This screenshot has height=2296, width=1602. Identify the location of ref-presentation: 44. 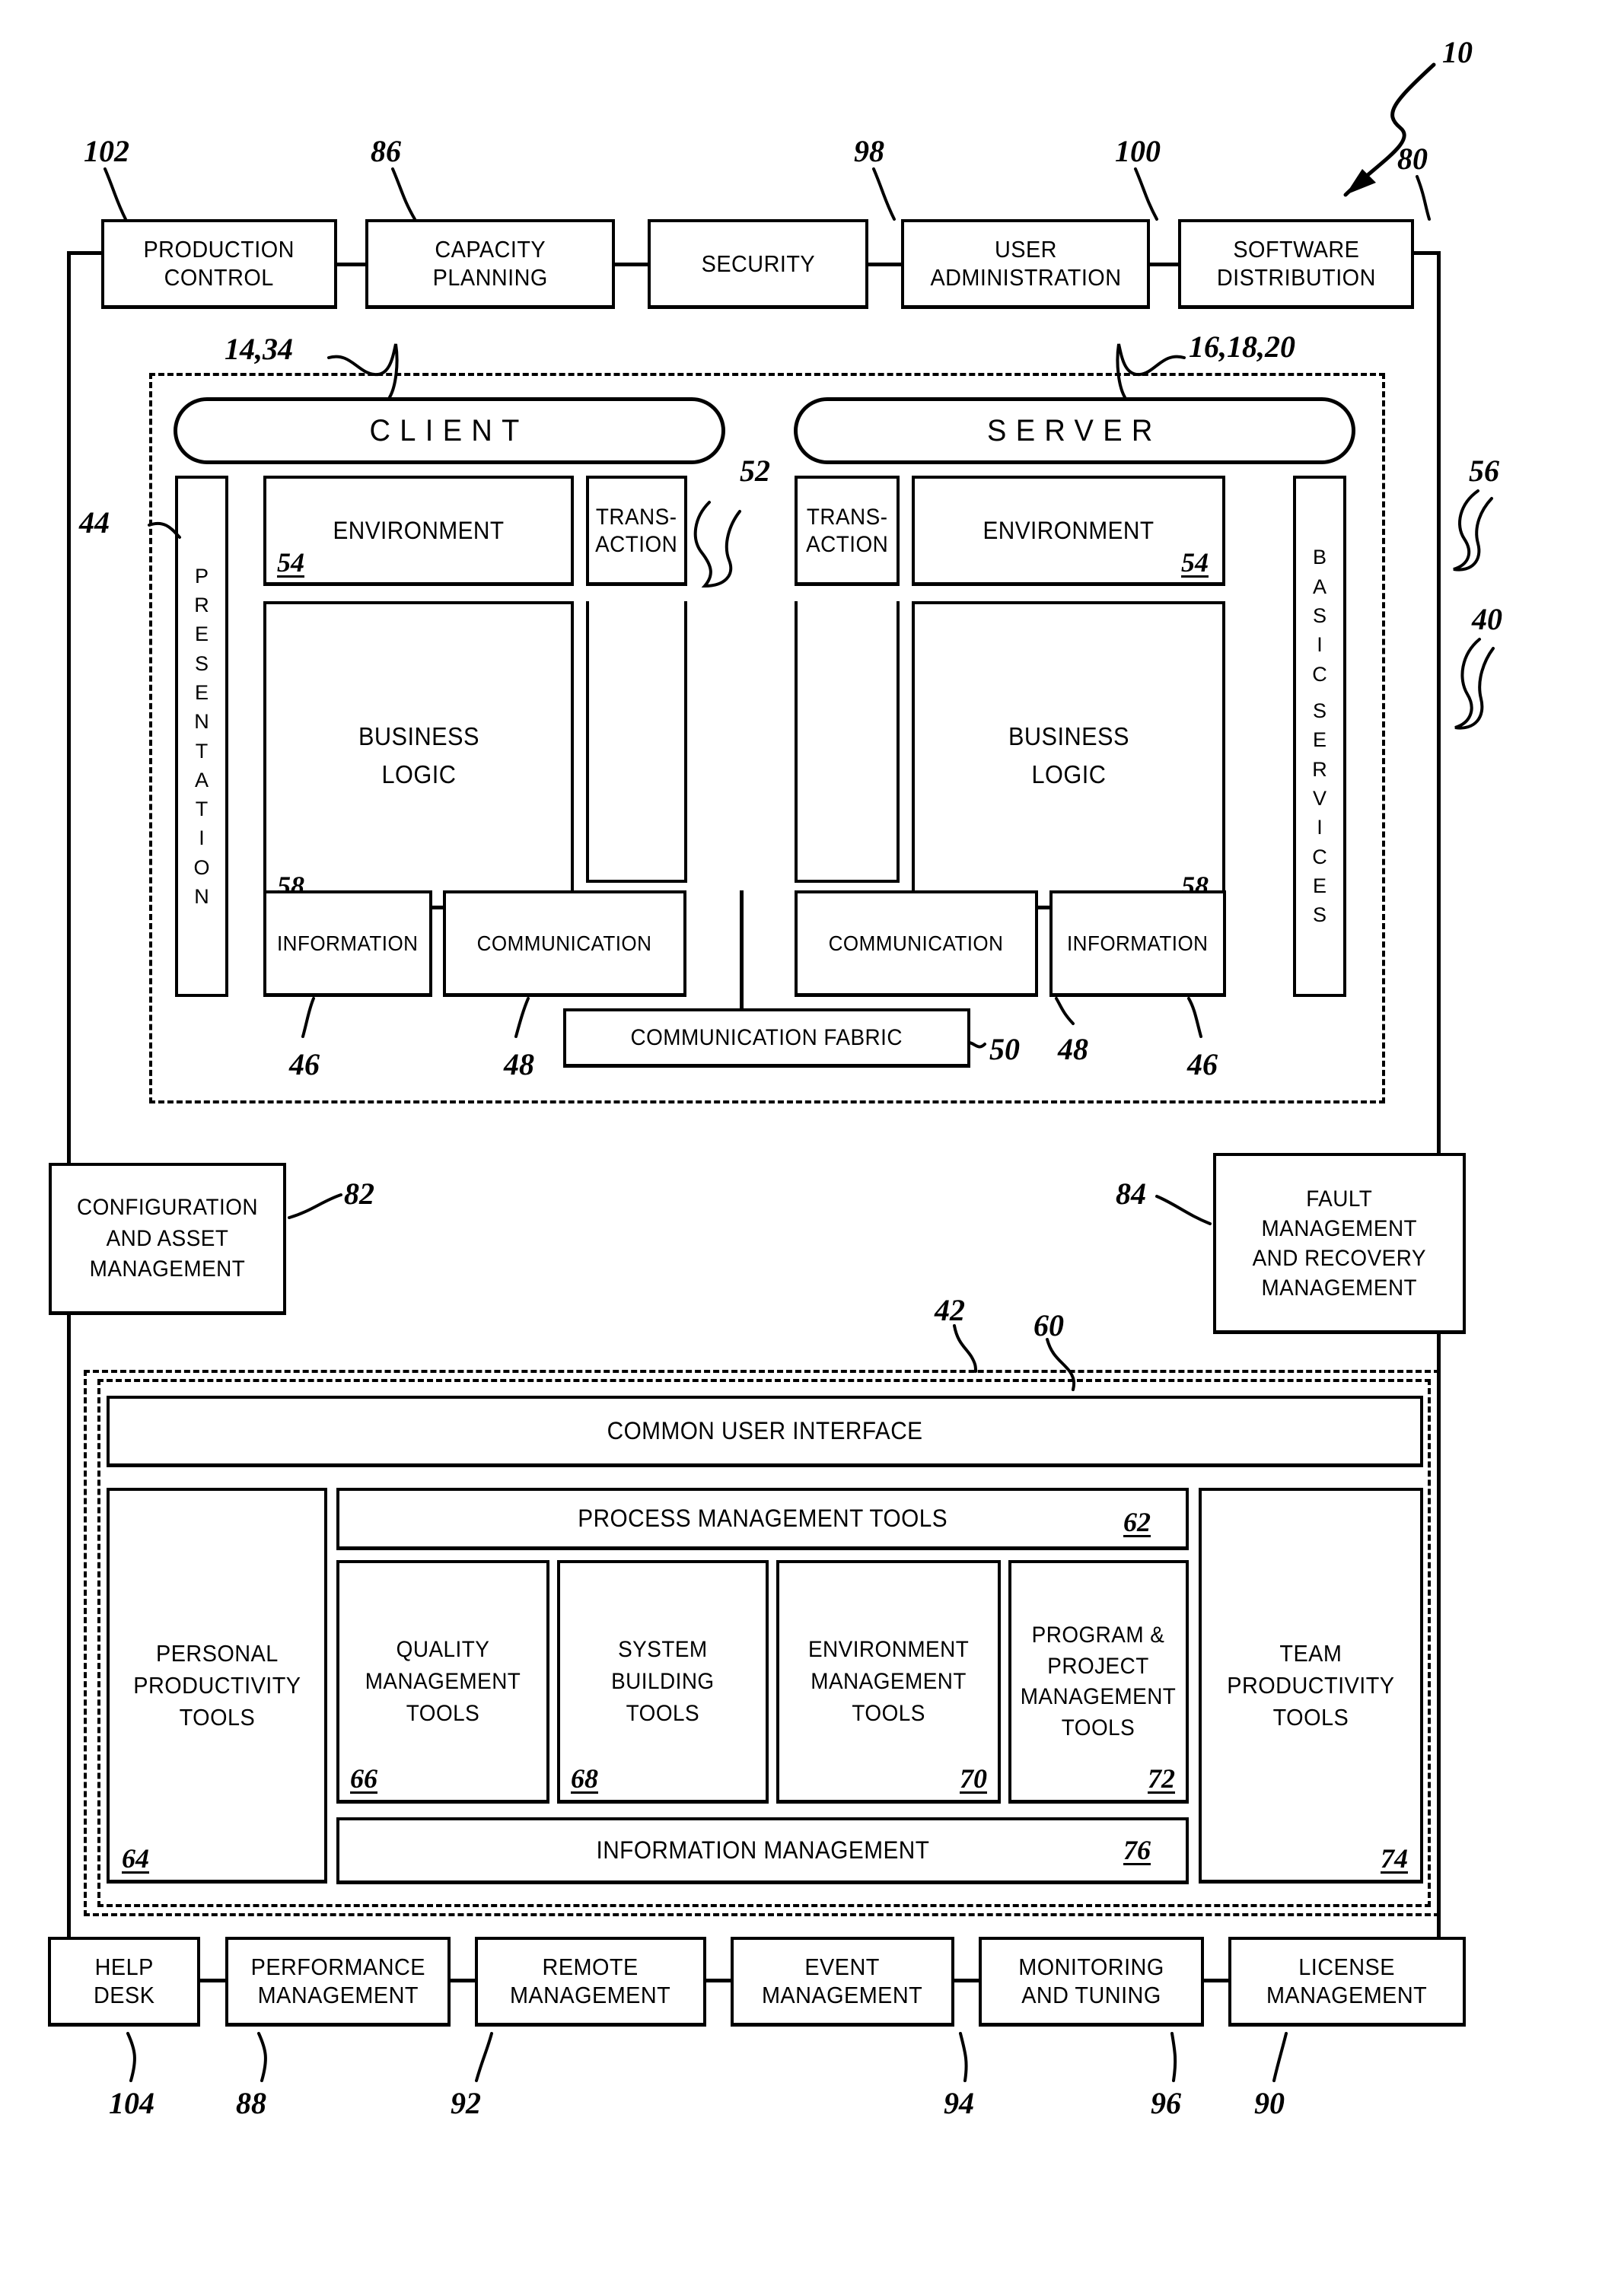
(94, 522).